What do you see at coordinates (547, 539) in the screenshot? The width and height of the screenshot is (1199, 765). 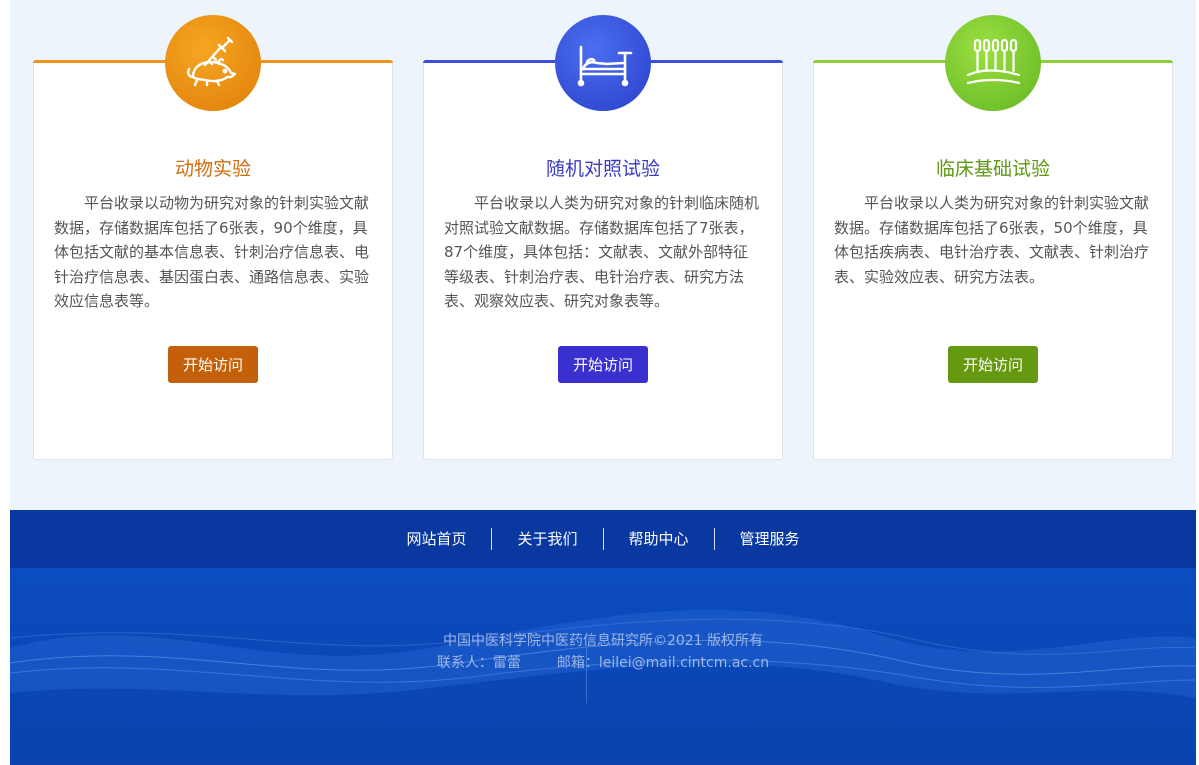 I see `nav-about-link: 关于我们` at bounding box center [547, 539].